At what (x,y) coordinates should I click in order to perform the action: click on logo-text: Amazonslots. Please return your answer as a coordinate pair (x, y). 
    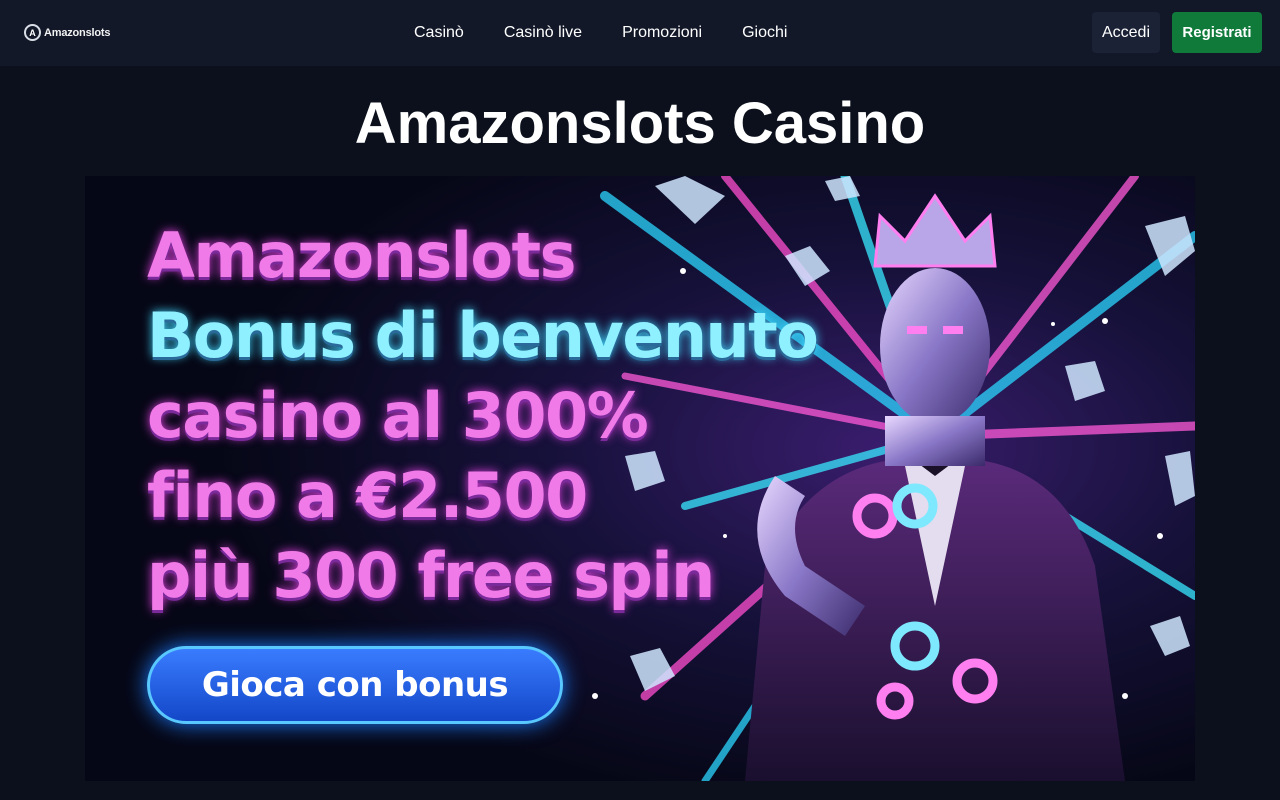
    Looking at the image, I should click on (77, 32).